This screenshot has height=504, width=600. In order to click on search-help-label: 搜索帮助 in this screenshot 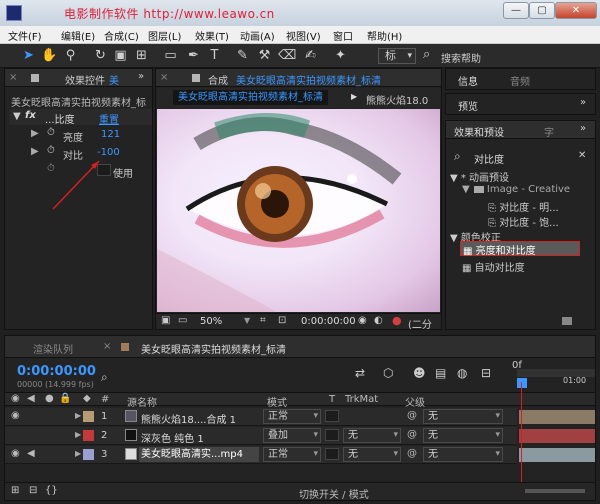, I will do `click(461, 57)`.